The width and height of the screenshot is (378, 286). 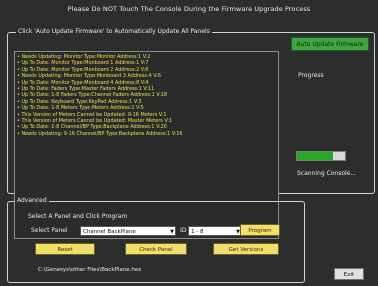 I want to click on chevron-down-icon: ▼, so click(x=172, y=232).